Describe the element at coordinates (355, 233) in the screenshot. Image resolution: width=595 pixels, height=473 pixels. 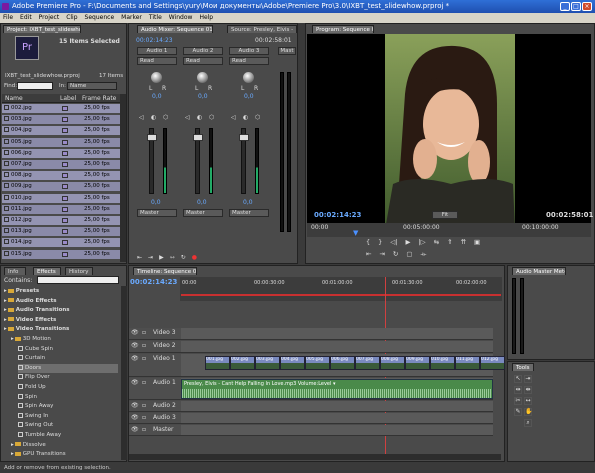
I see `playhead-marker: ▼` at that location.